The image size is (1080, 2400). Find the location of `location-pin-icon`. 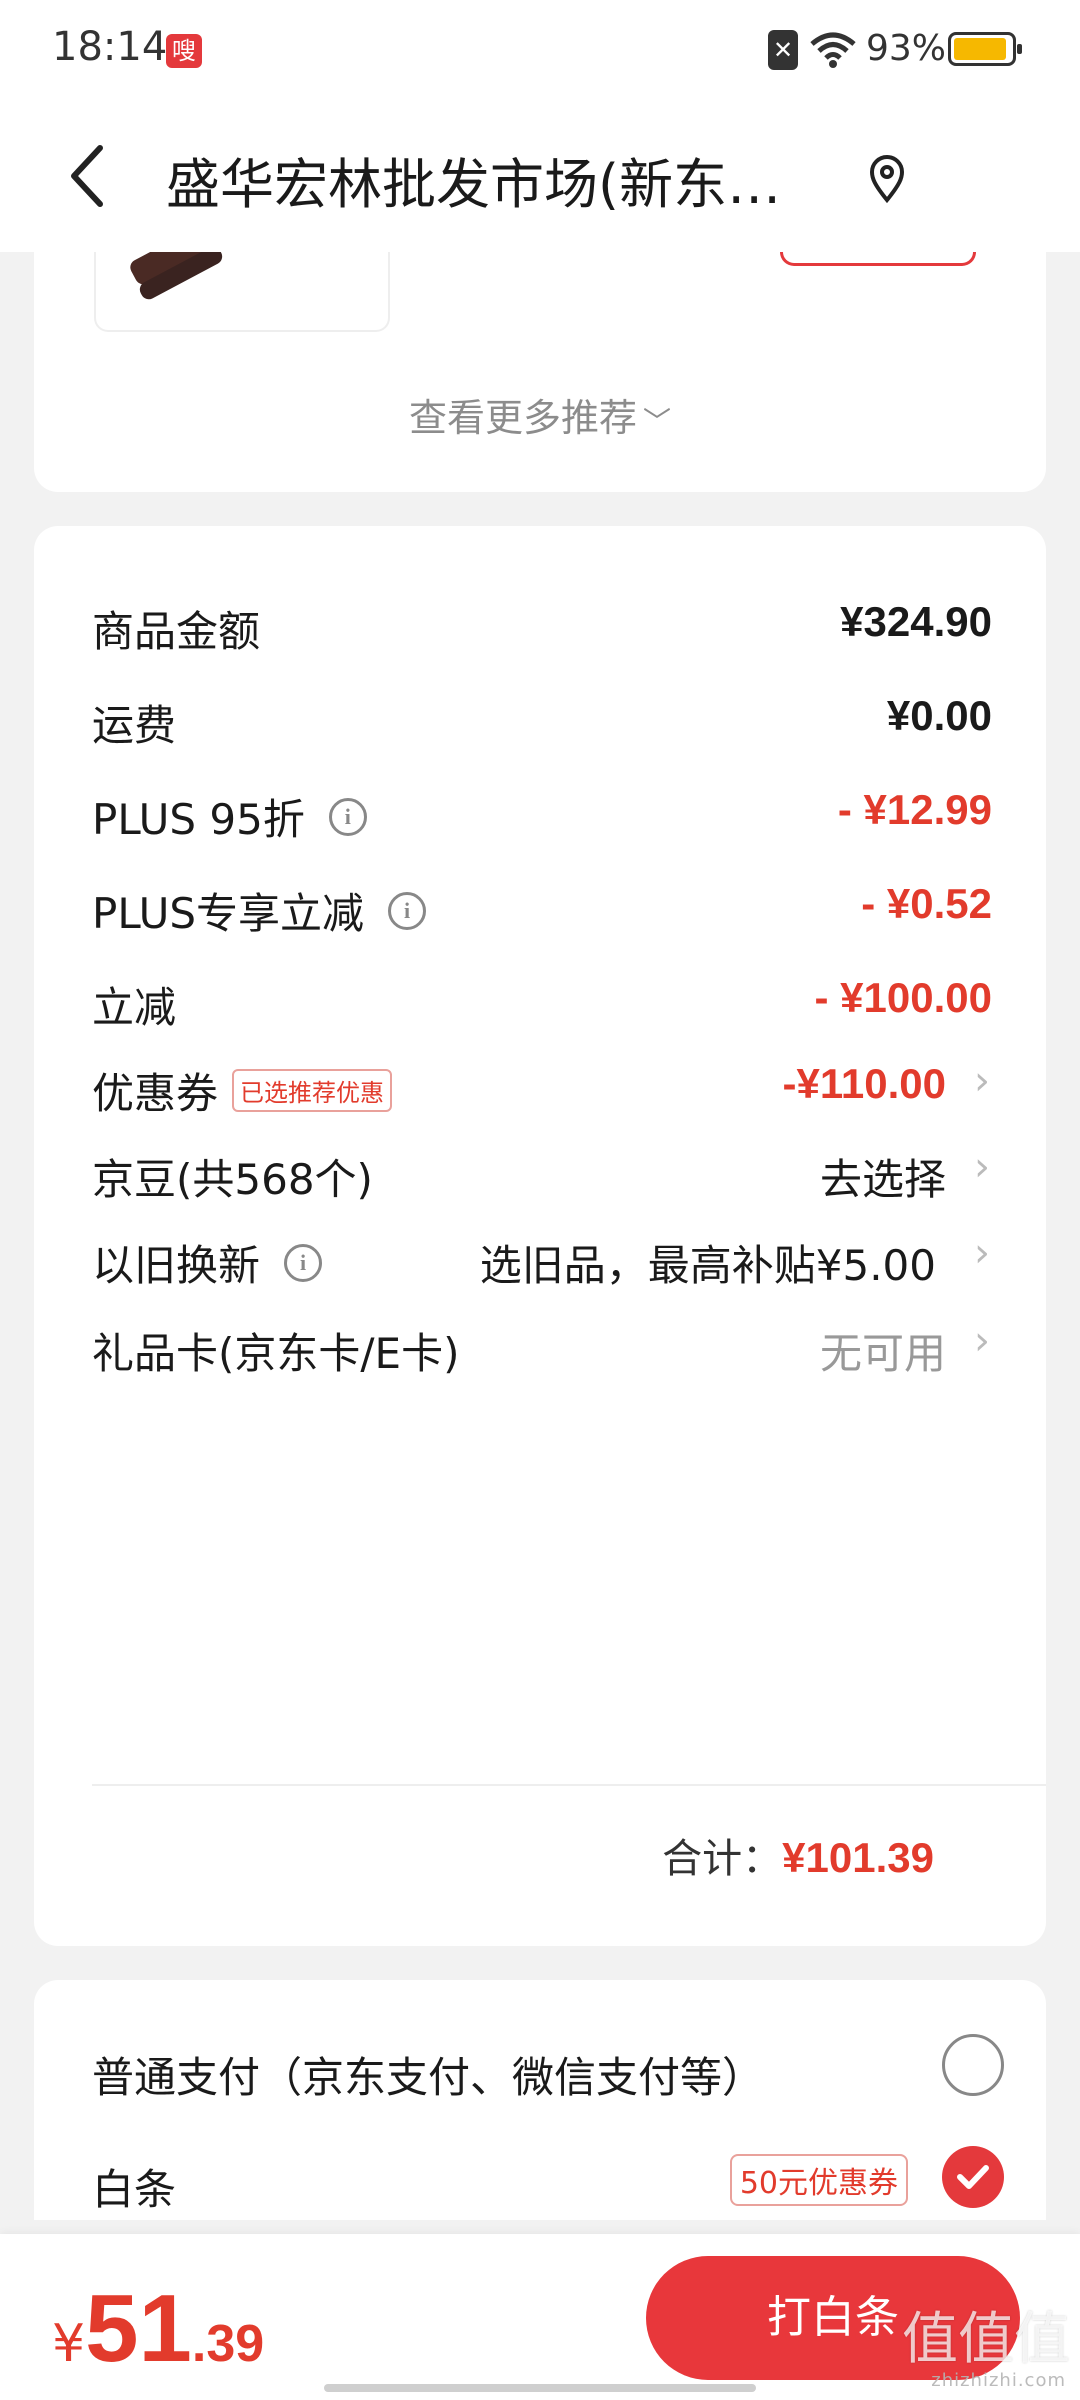

location-pin-icon is located at coordinates (887, 178).